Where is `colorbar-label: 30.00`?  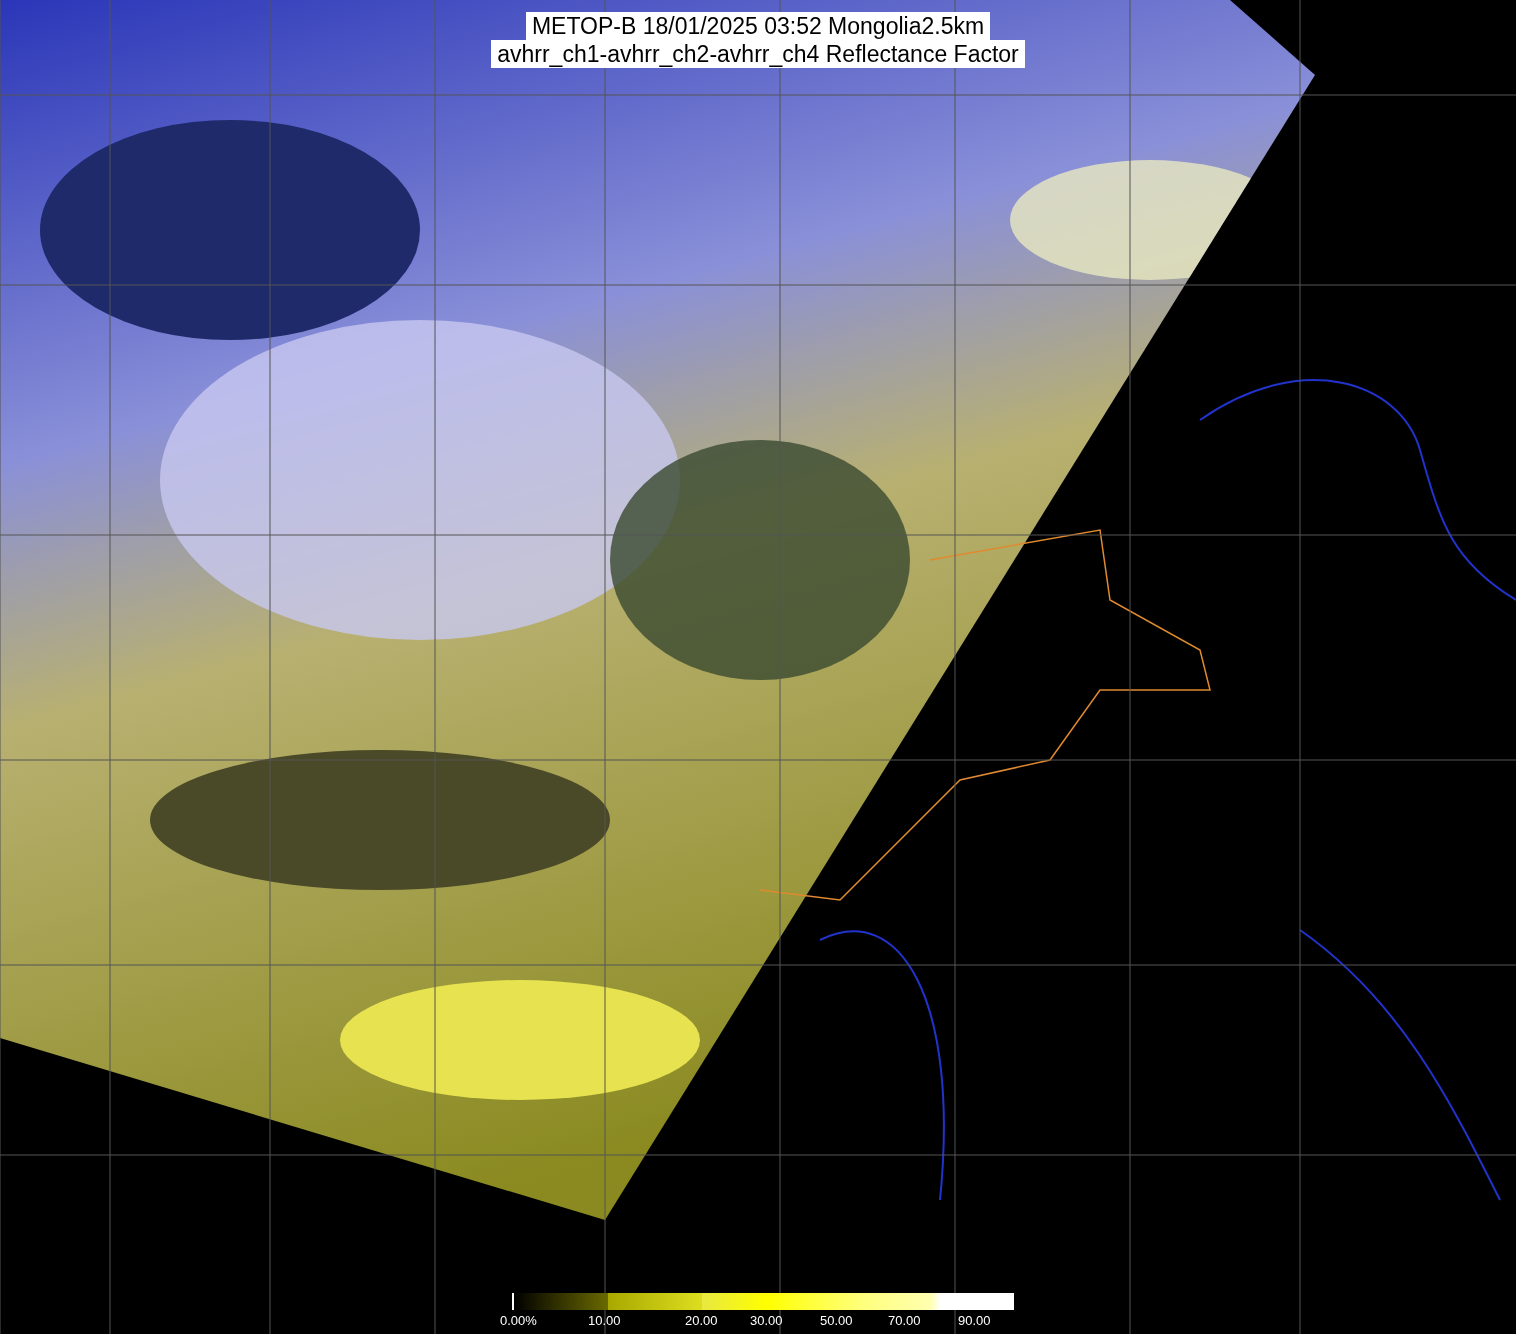 colorbar-label: 30.00 is located at coordinates (766, 1320).